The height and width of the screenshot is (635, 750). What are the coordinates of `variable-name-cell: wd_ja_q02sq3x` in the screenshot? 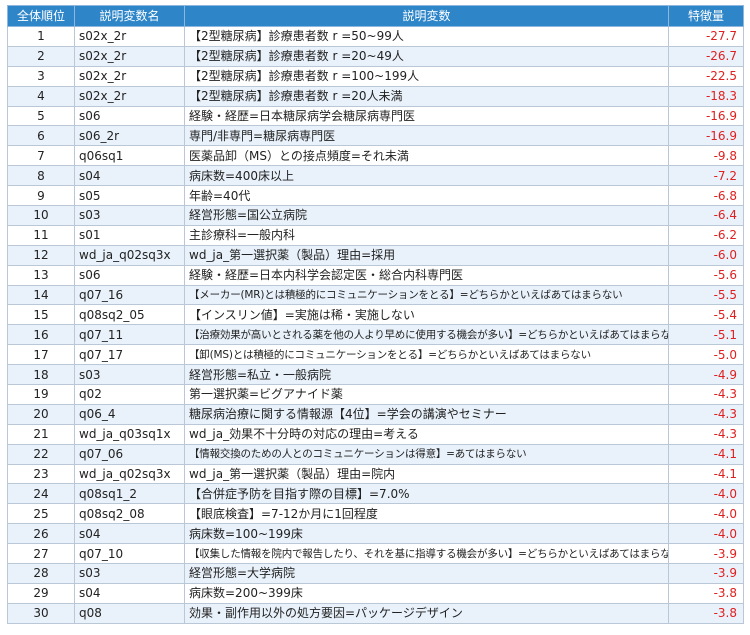 It's located at (129, 474).